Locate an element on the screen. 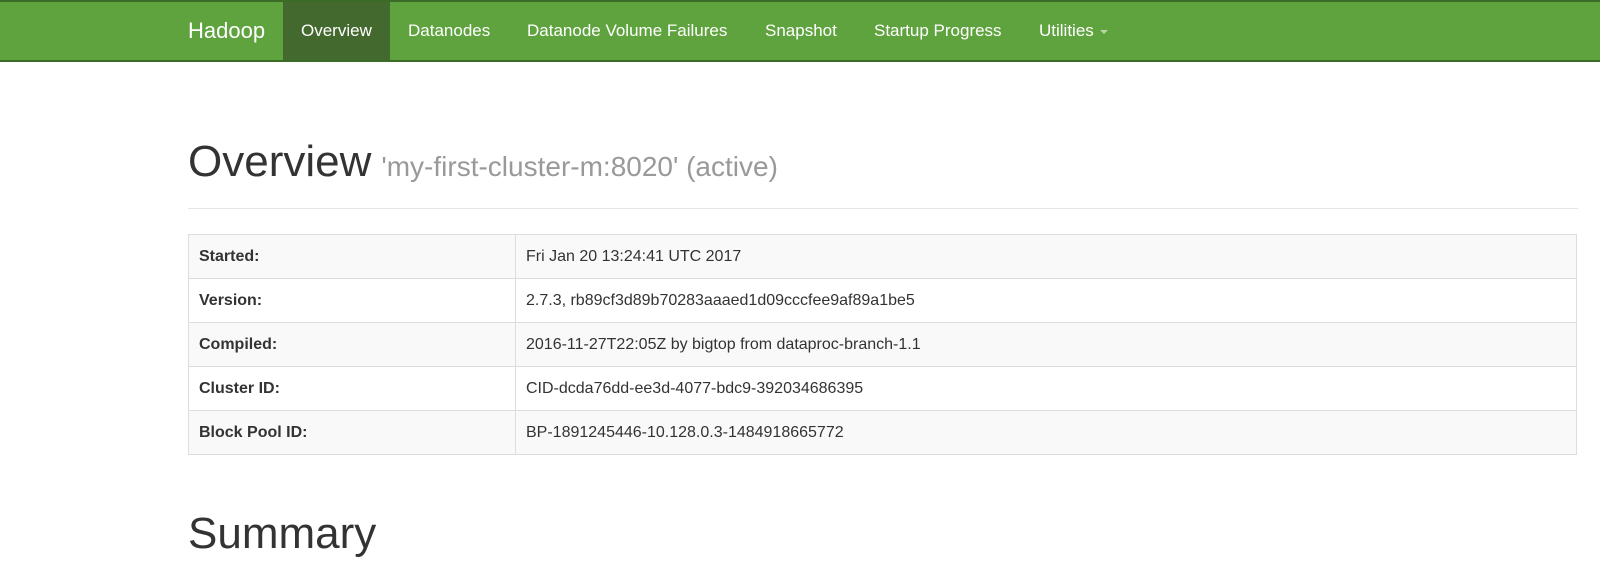 This screenshot has height=579, width=1600. nav-tab-datanode-volume-failures: Datanode Volume Failures is located at coordinates (627, 31).